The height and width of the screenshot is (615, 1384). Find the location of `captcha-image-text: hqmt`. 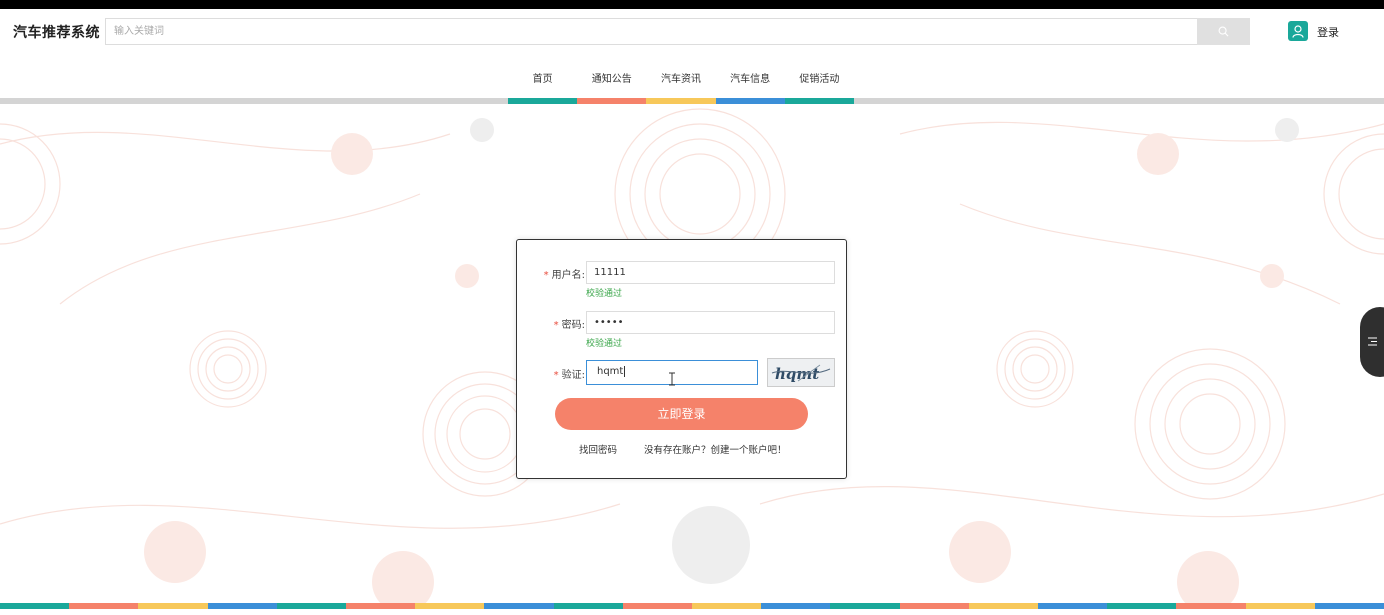

captcha-image-text: hqmt is located at coordinates (797, 374).